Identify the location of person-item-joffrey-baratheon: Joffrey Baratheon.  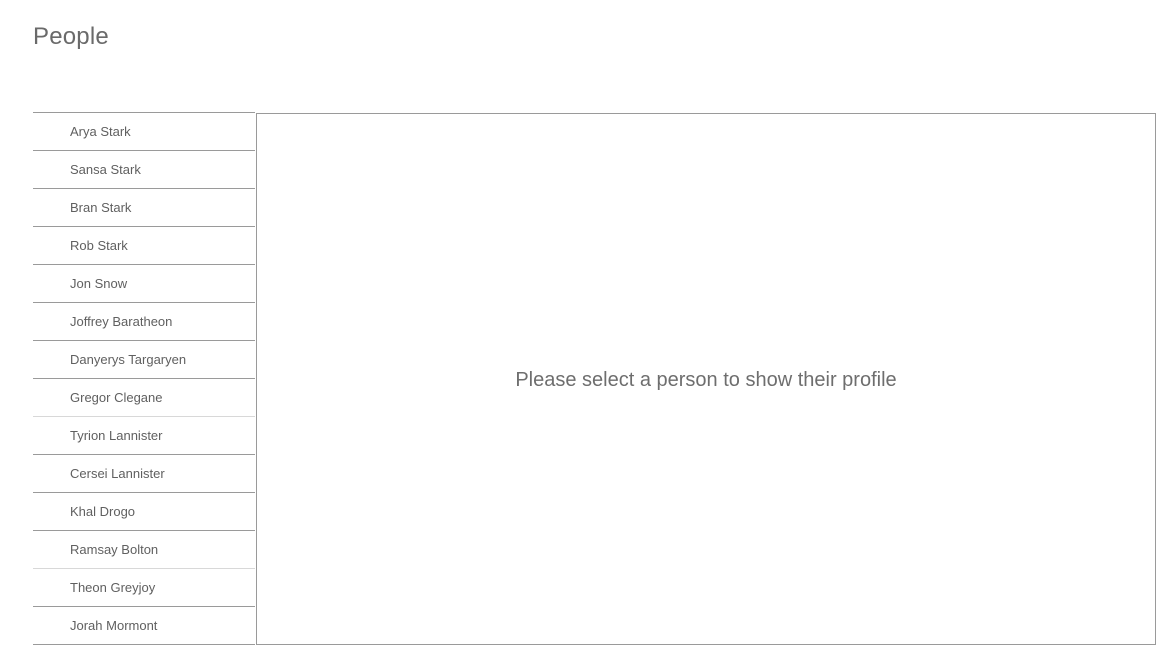
(144, 322).